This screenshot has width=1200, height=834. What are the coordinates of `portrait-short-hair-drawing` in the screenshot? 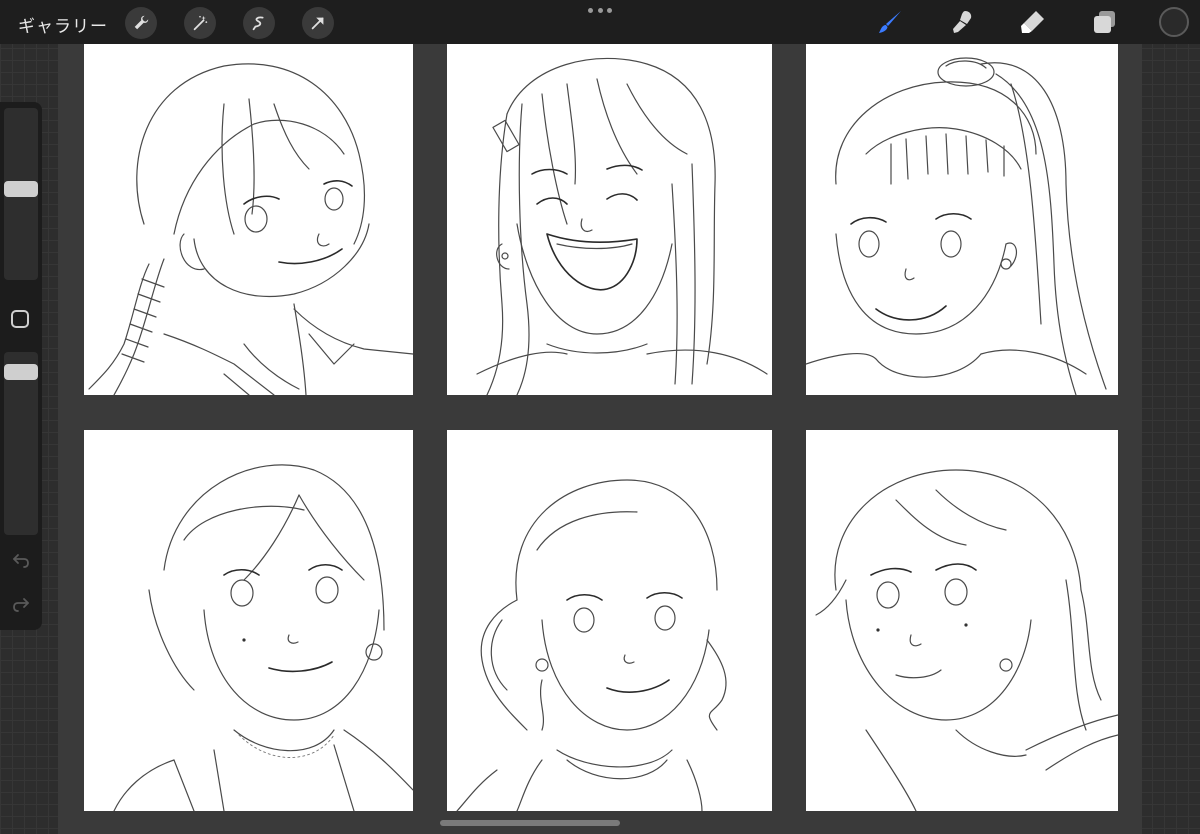 It's located at (263, 637).